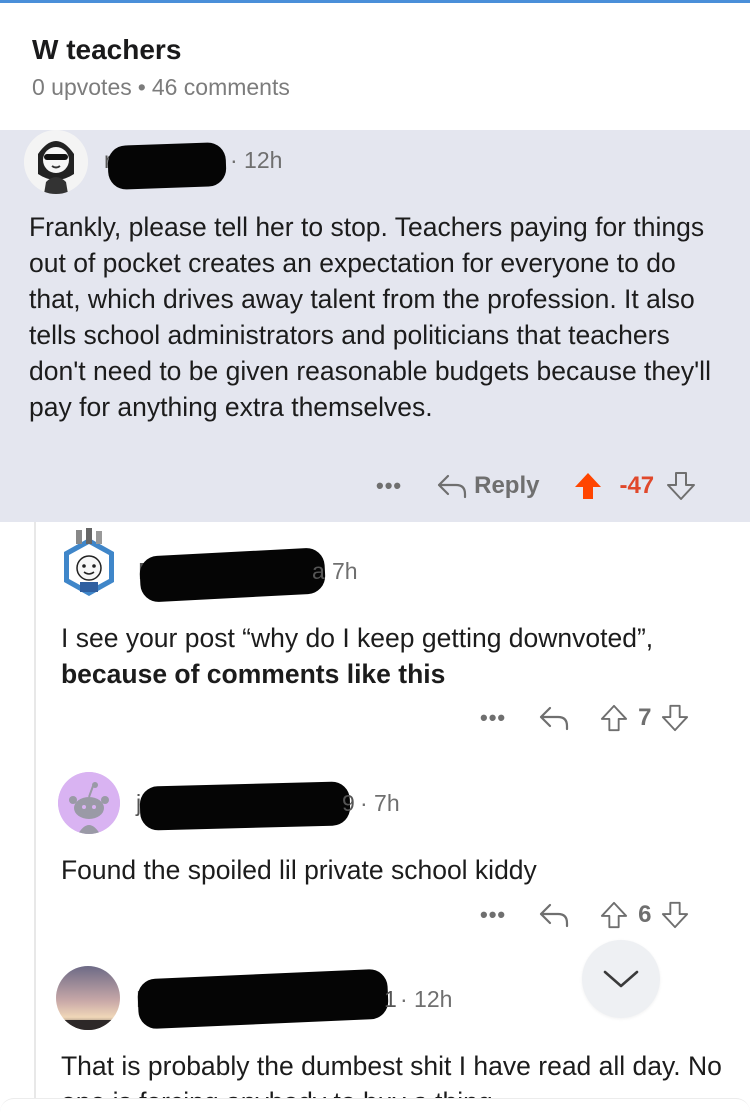 This screenshot has height=1114, width=750. I want to click on comment-time: · 7h, so click(380, 803).